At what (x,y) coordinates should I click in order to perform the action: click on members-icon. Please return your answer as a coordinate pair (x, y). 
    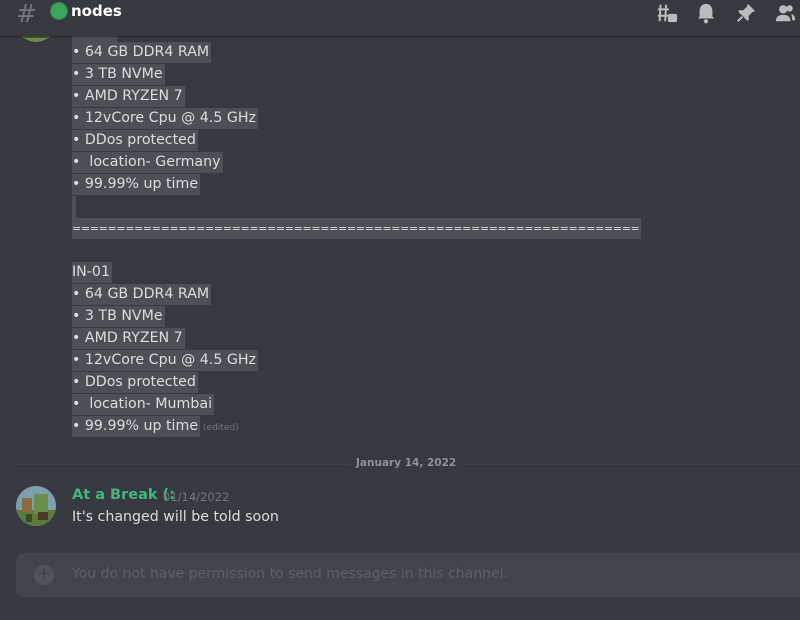
    Looking at the image, I should click on (785, 13).